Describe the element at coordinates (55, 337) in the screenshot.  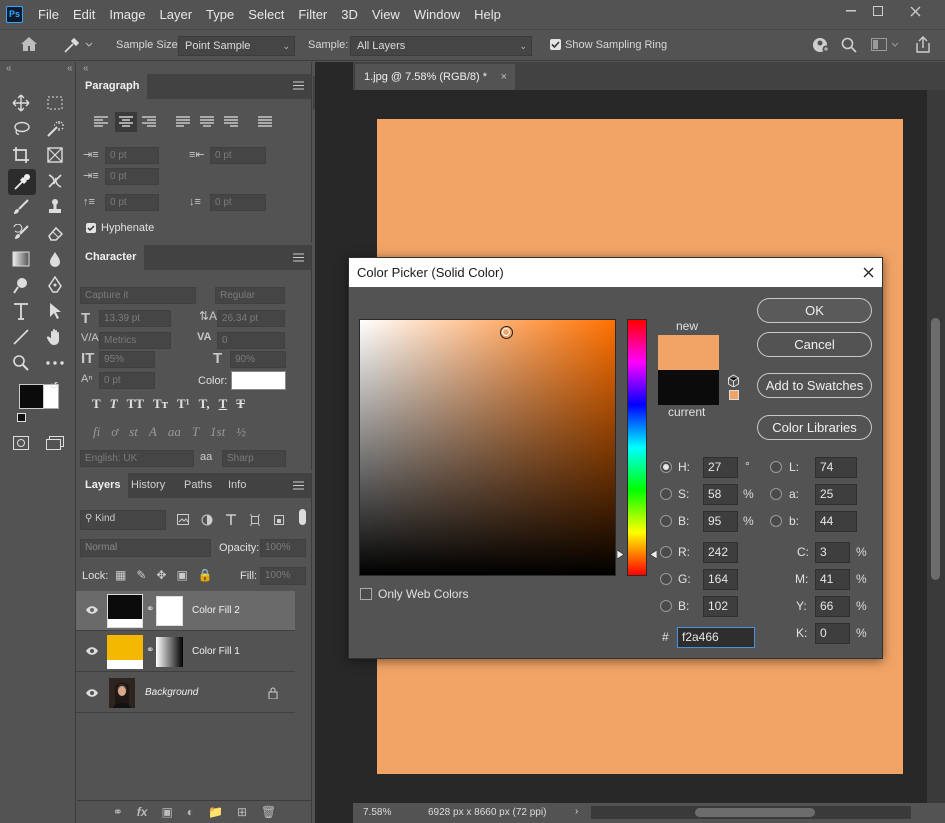
I see `hand-tool-icon` at that location.